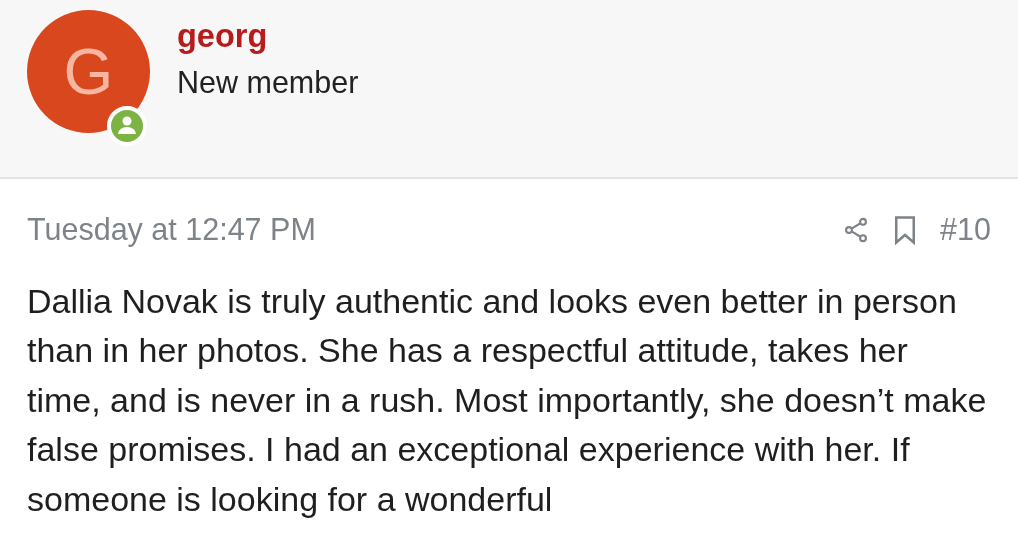 Image resolution: width=1018 pixels, height=538 pixels. What do you see at coordinates (965, 230) in the screenshot?
I see `post-number-link: #10` at bounding box center [965, 230].